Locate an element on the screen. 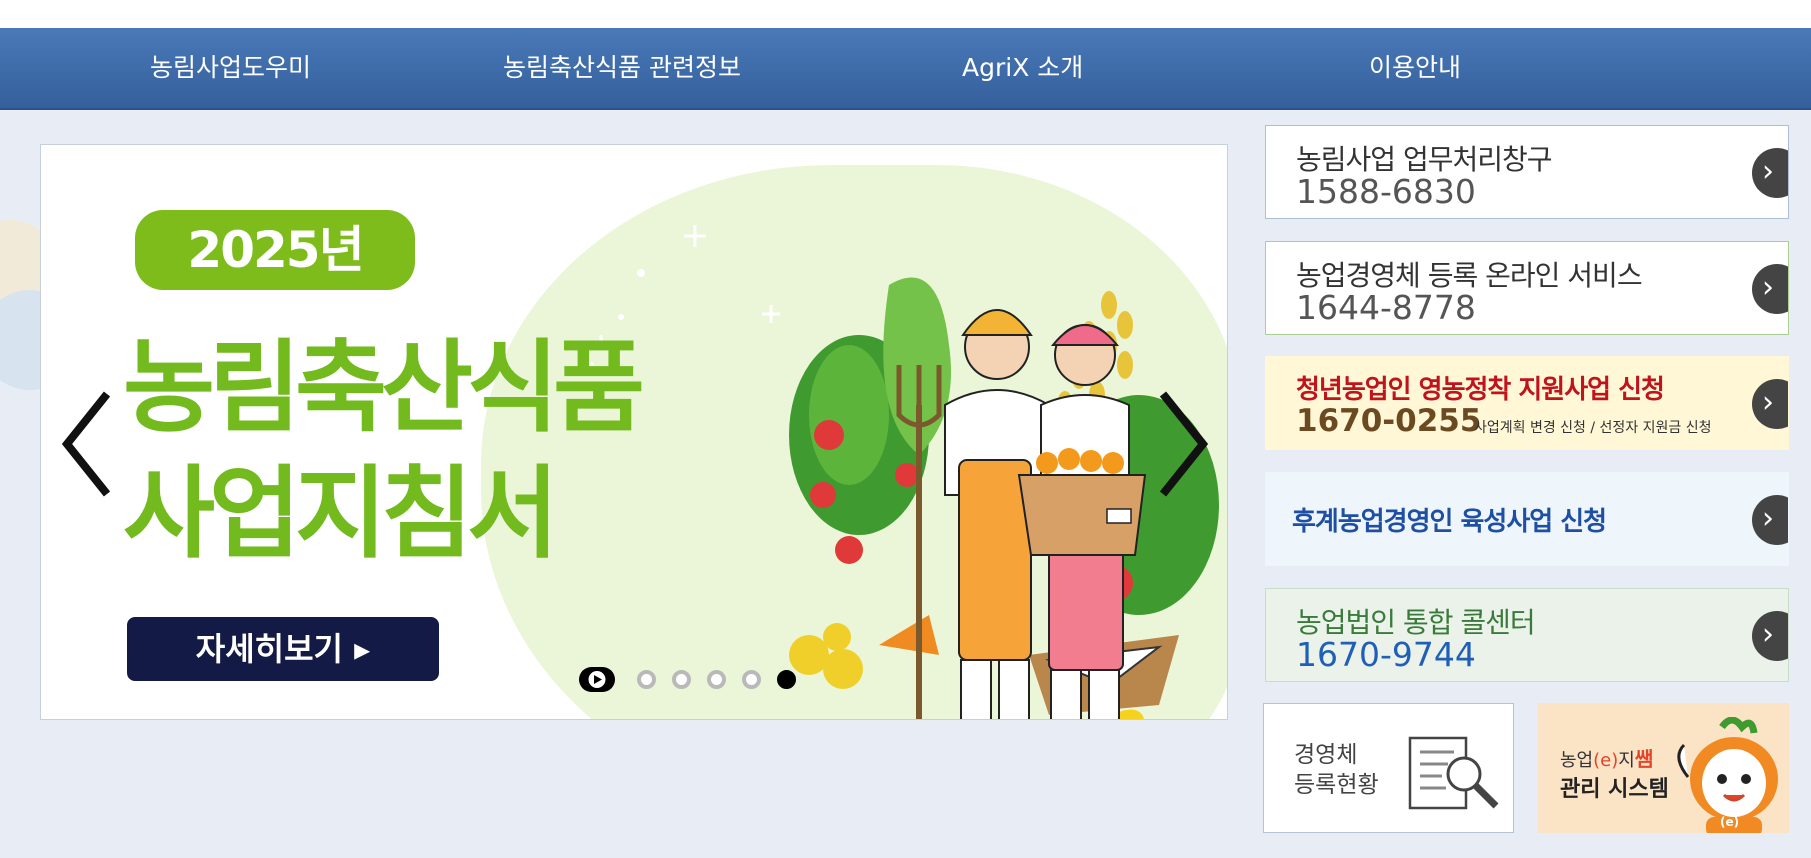 The image size is (1811, 858). e-system-brand-e: (e) is located at coordinates (1606, 760).